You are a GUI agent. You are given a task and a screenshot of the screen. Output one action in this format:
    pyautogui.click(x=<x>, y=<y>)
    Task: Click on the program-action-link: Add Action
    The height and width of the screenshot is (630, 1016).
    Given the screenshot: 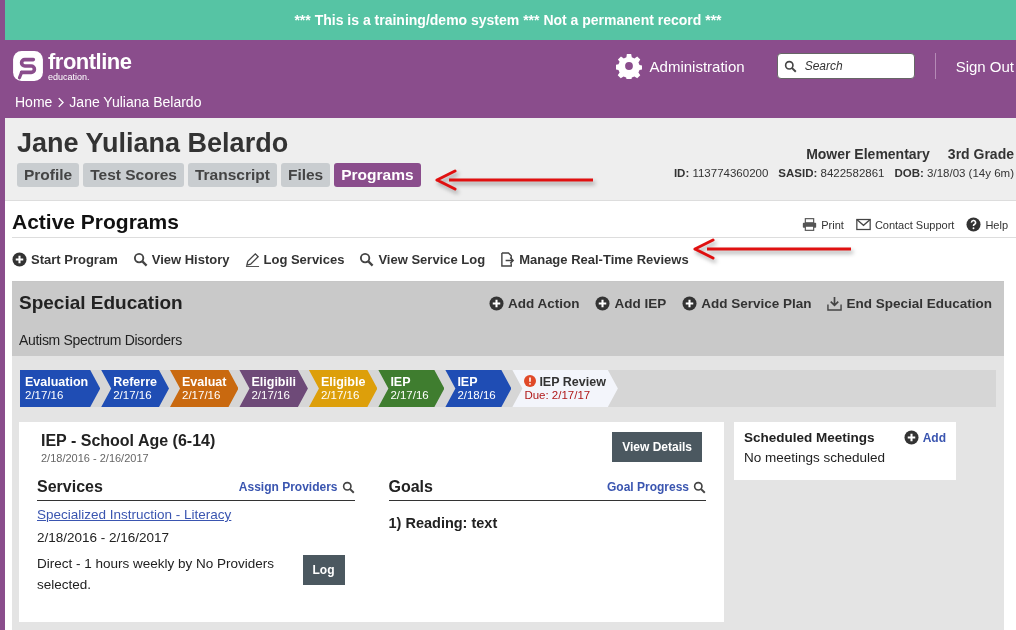 What is the action you would take?
    pyautogui.click(x=543, y=303)
    